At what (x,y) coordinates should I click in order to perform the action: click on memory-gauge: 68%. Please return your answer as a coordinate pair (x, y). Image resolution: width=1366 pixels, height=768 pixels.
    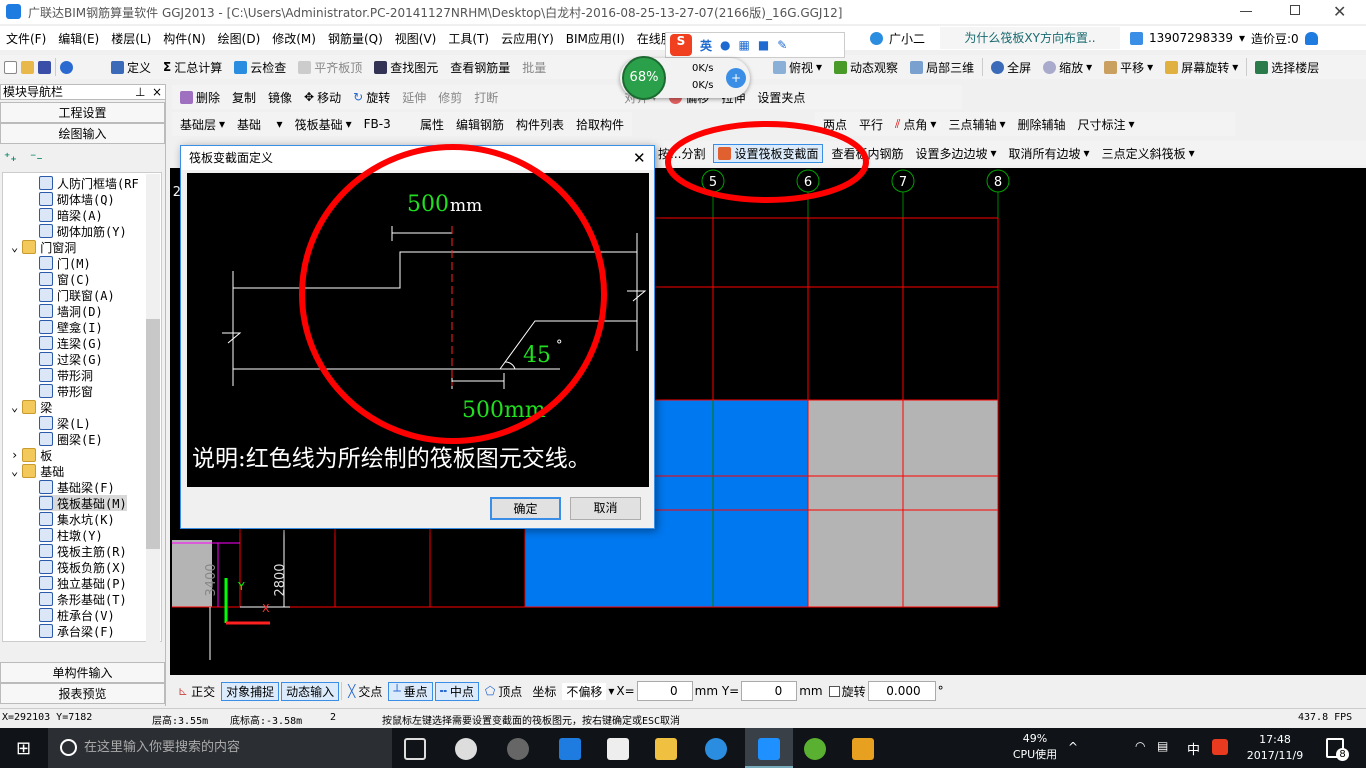
    Looking at the image, I should click on (644, 78).